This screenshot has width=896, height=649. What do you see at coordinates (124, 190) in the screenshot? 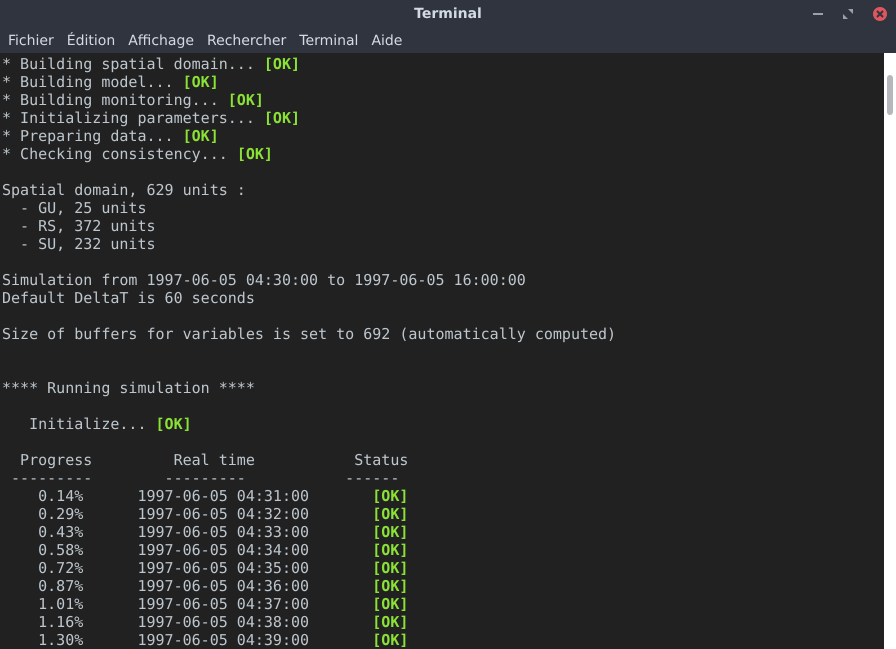
I see `output-line: Spatial domain, 629 units :` at bounding box center [124, 190].